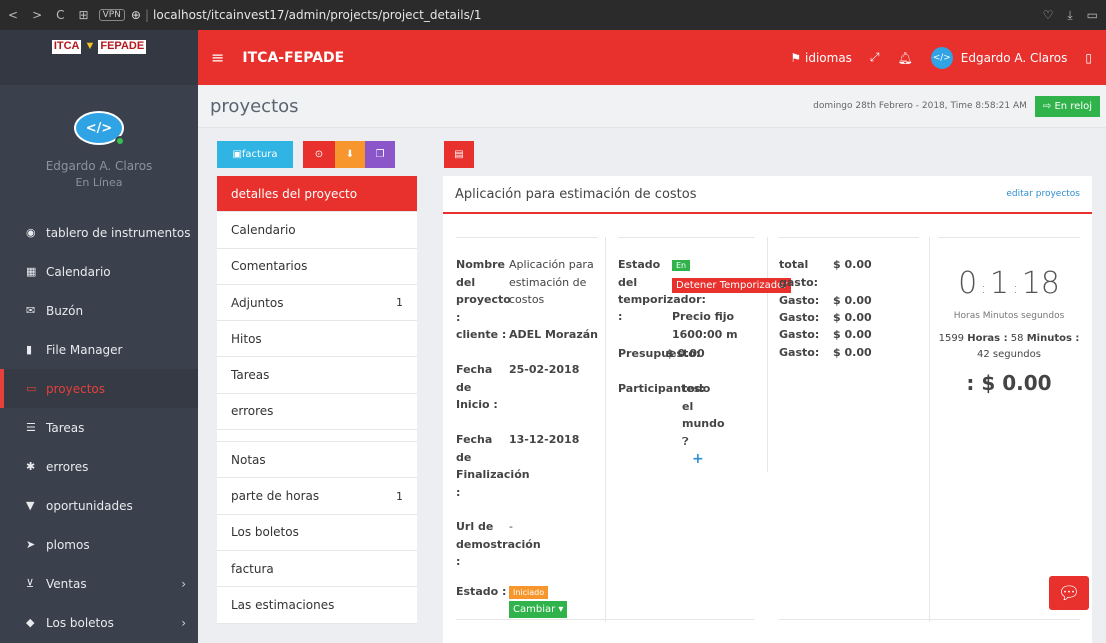  Describe the element at coordinates (1009, 383) in the screenshot. I see `total-amount: : $ 0.00` at that location.